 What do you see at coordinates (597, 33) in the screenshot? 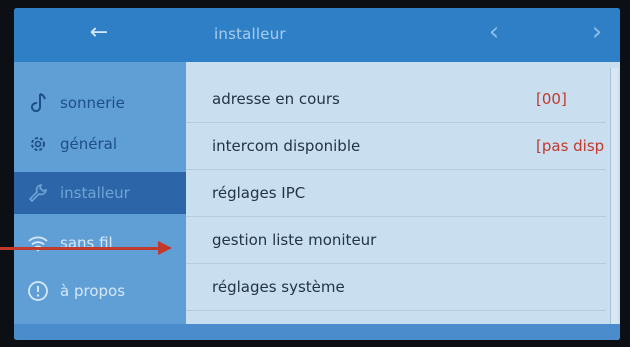
I see `chevron-right-icon: ›` at bounding box center [597, 33].